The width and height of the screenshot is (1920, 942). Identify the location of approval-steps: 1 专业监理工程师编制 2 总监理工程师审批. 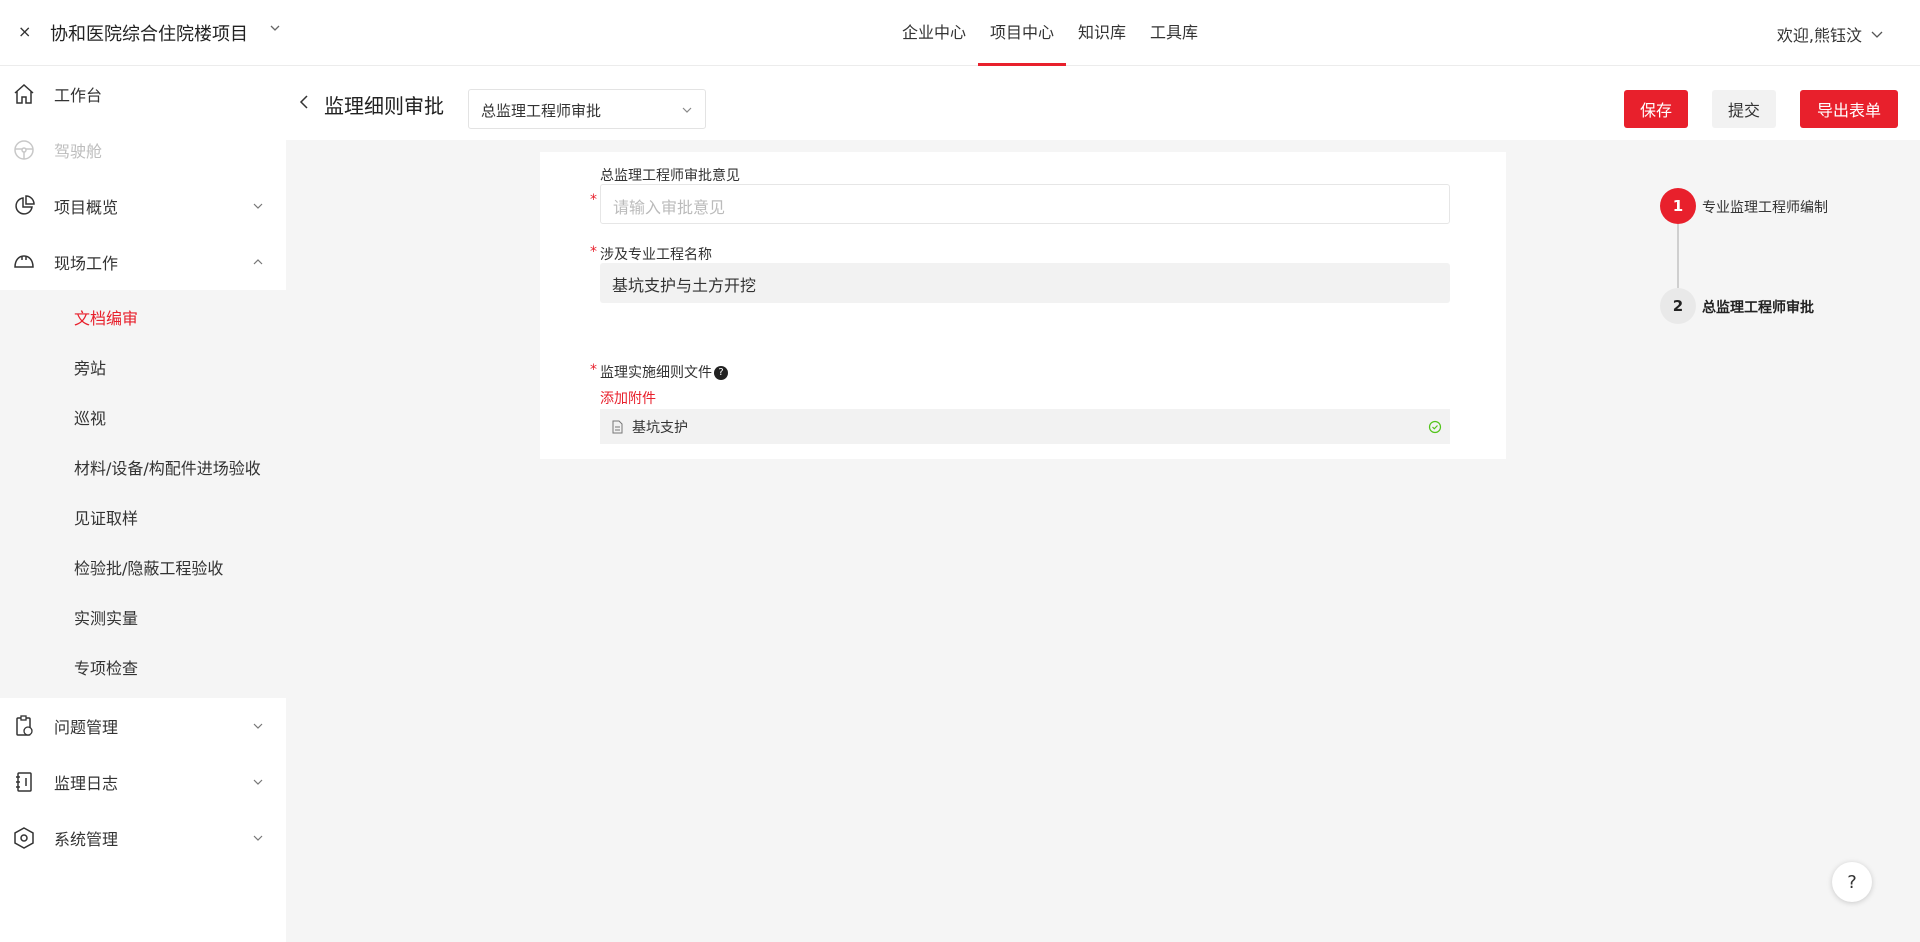
(1770, 258).